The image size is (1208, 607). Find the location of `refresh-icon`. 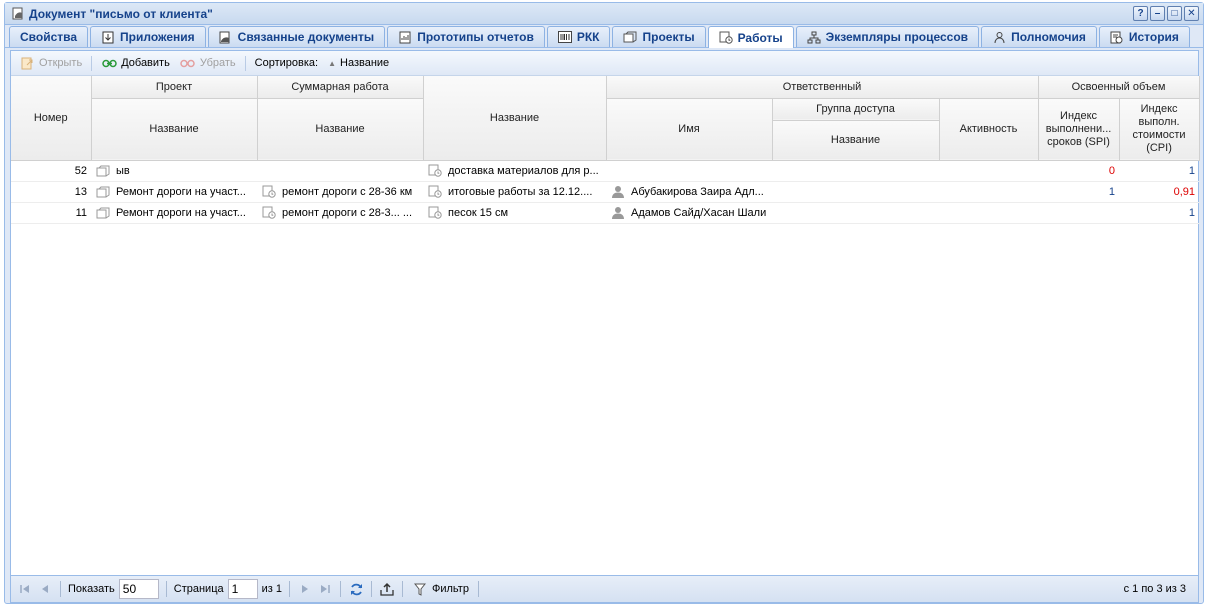

refresh-icon is located at coordinates (356, 589).